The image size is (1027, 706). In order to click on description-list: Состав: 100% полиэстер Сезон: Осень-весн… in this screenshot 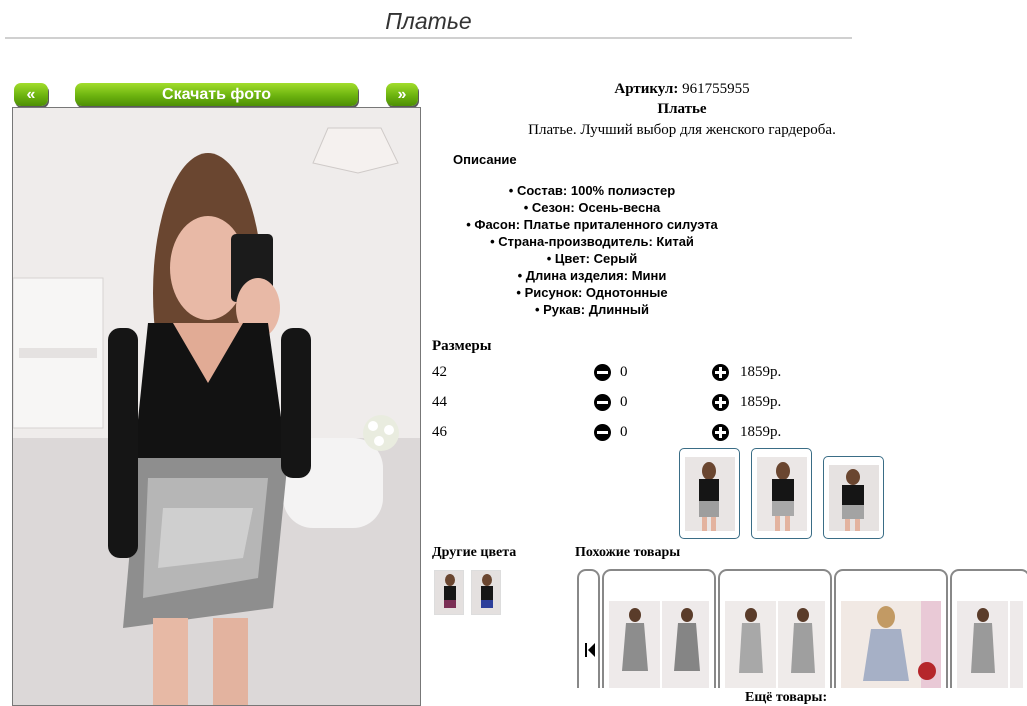, I will do `click(592, 250)`.